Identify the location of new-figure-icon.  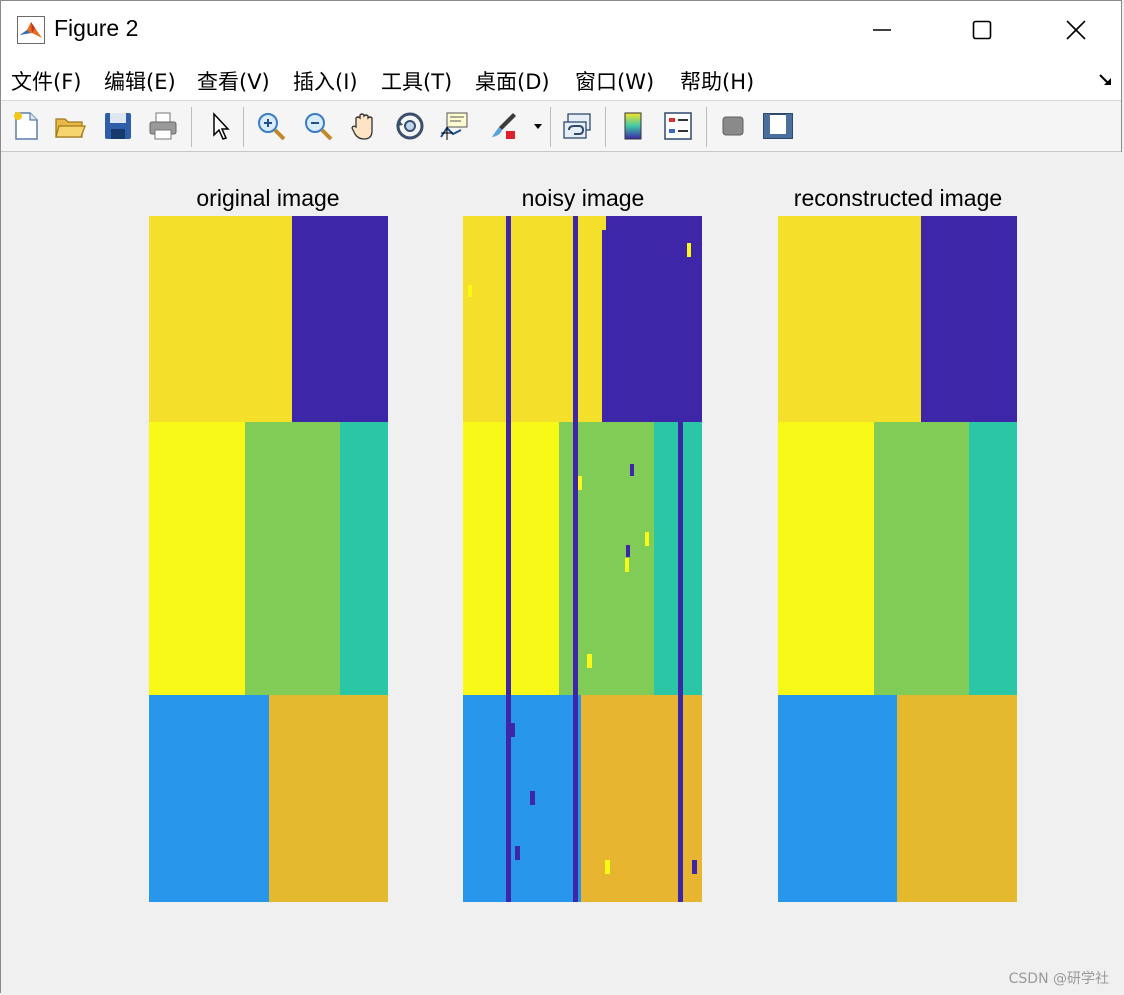
(26, 126).